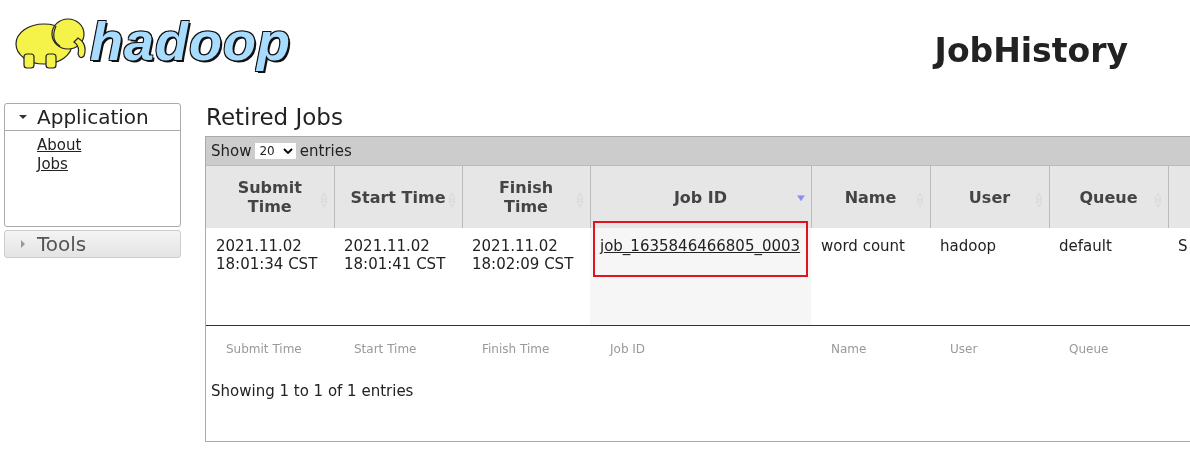 This screenshot has width=1190, height=459. I want to click on section-title: Retired Jobs, so click(275, 117).